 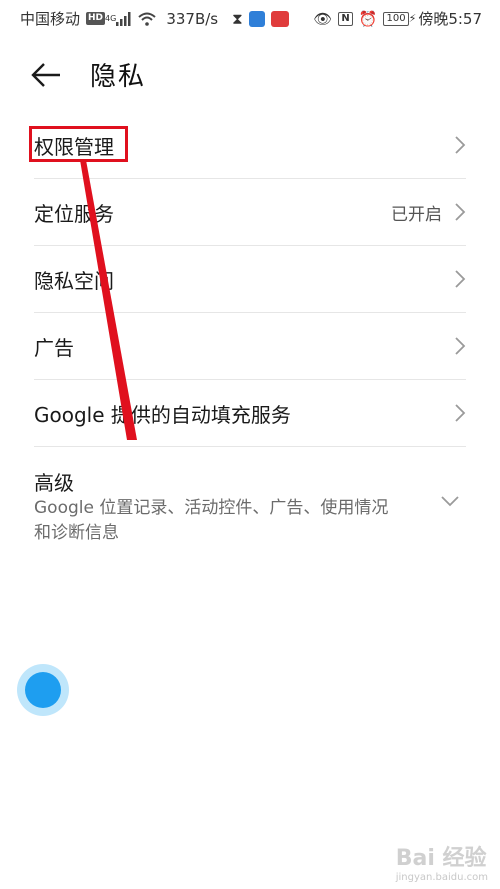 What do you see at coordinates (74, 213) in the screenshot?
I see `list-item-label: 定位服务` at bounding box center [74, 213].